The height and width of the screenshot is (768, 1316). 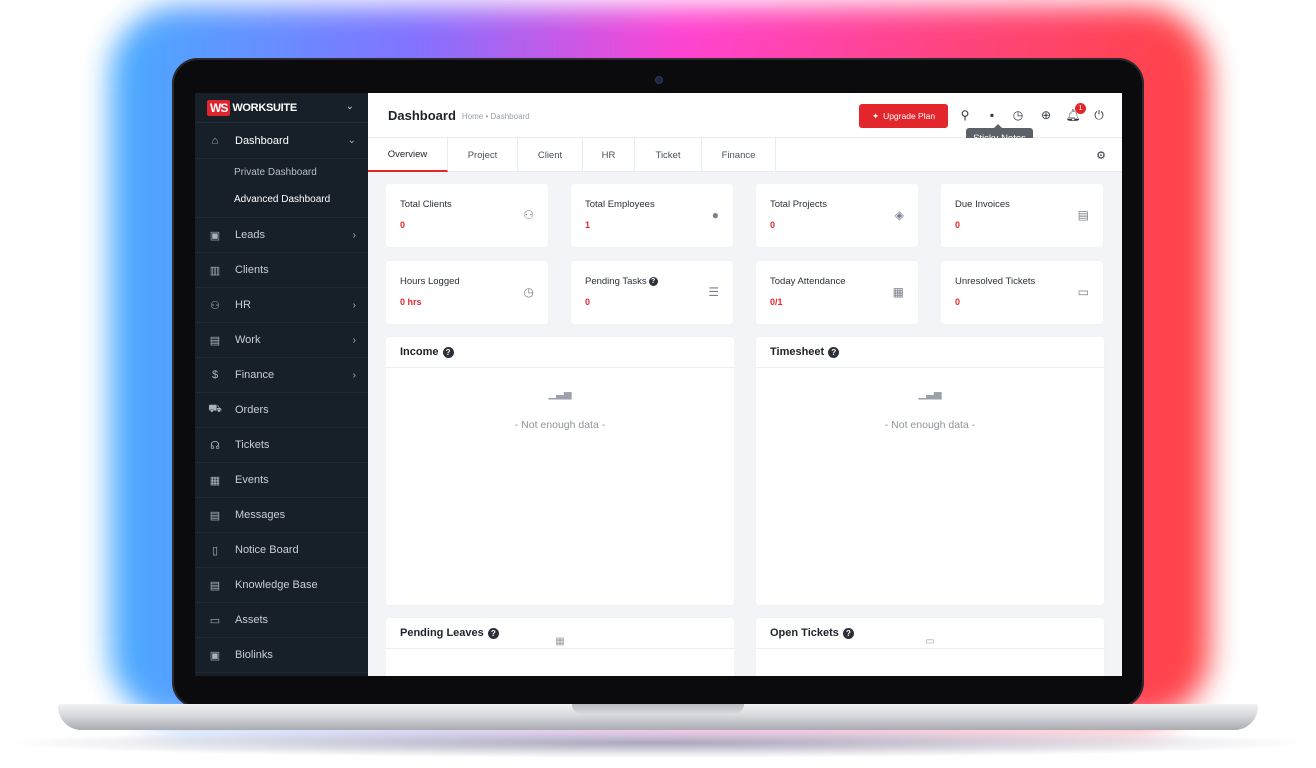 I want to click on sticky-note-icon: ▪, so click(x=992, y=115).